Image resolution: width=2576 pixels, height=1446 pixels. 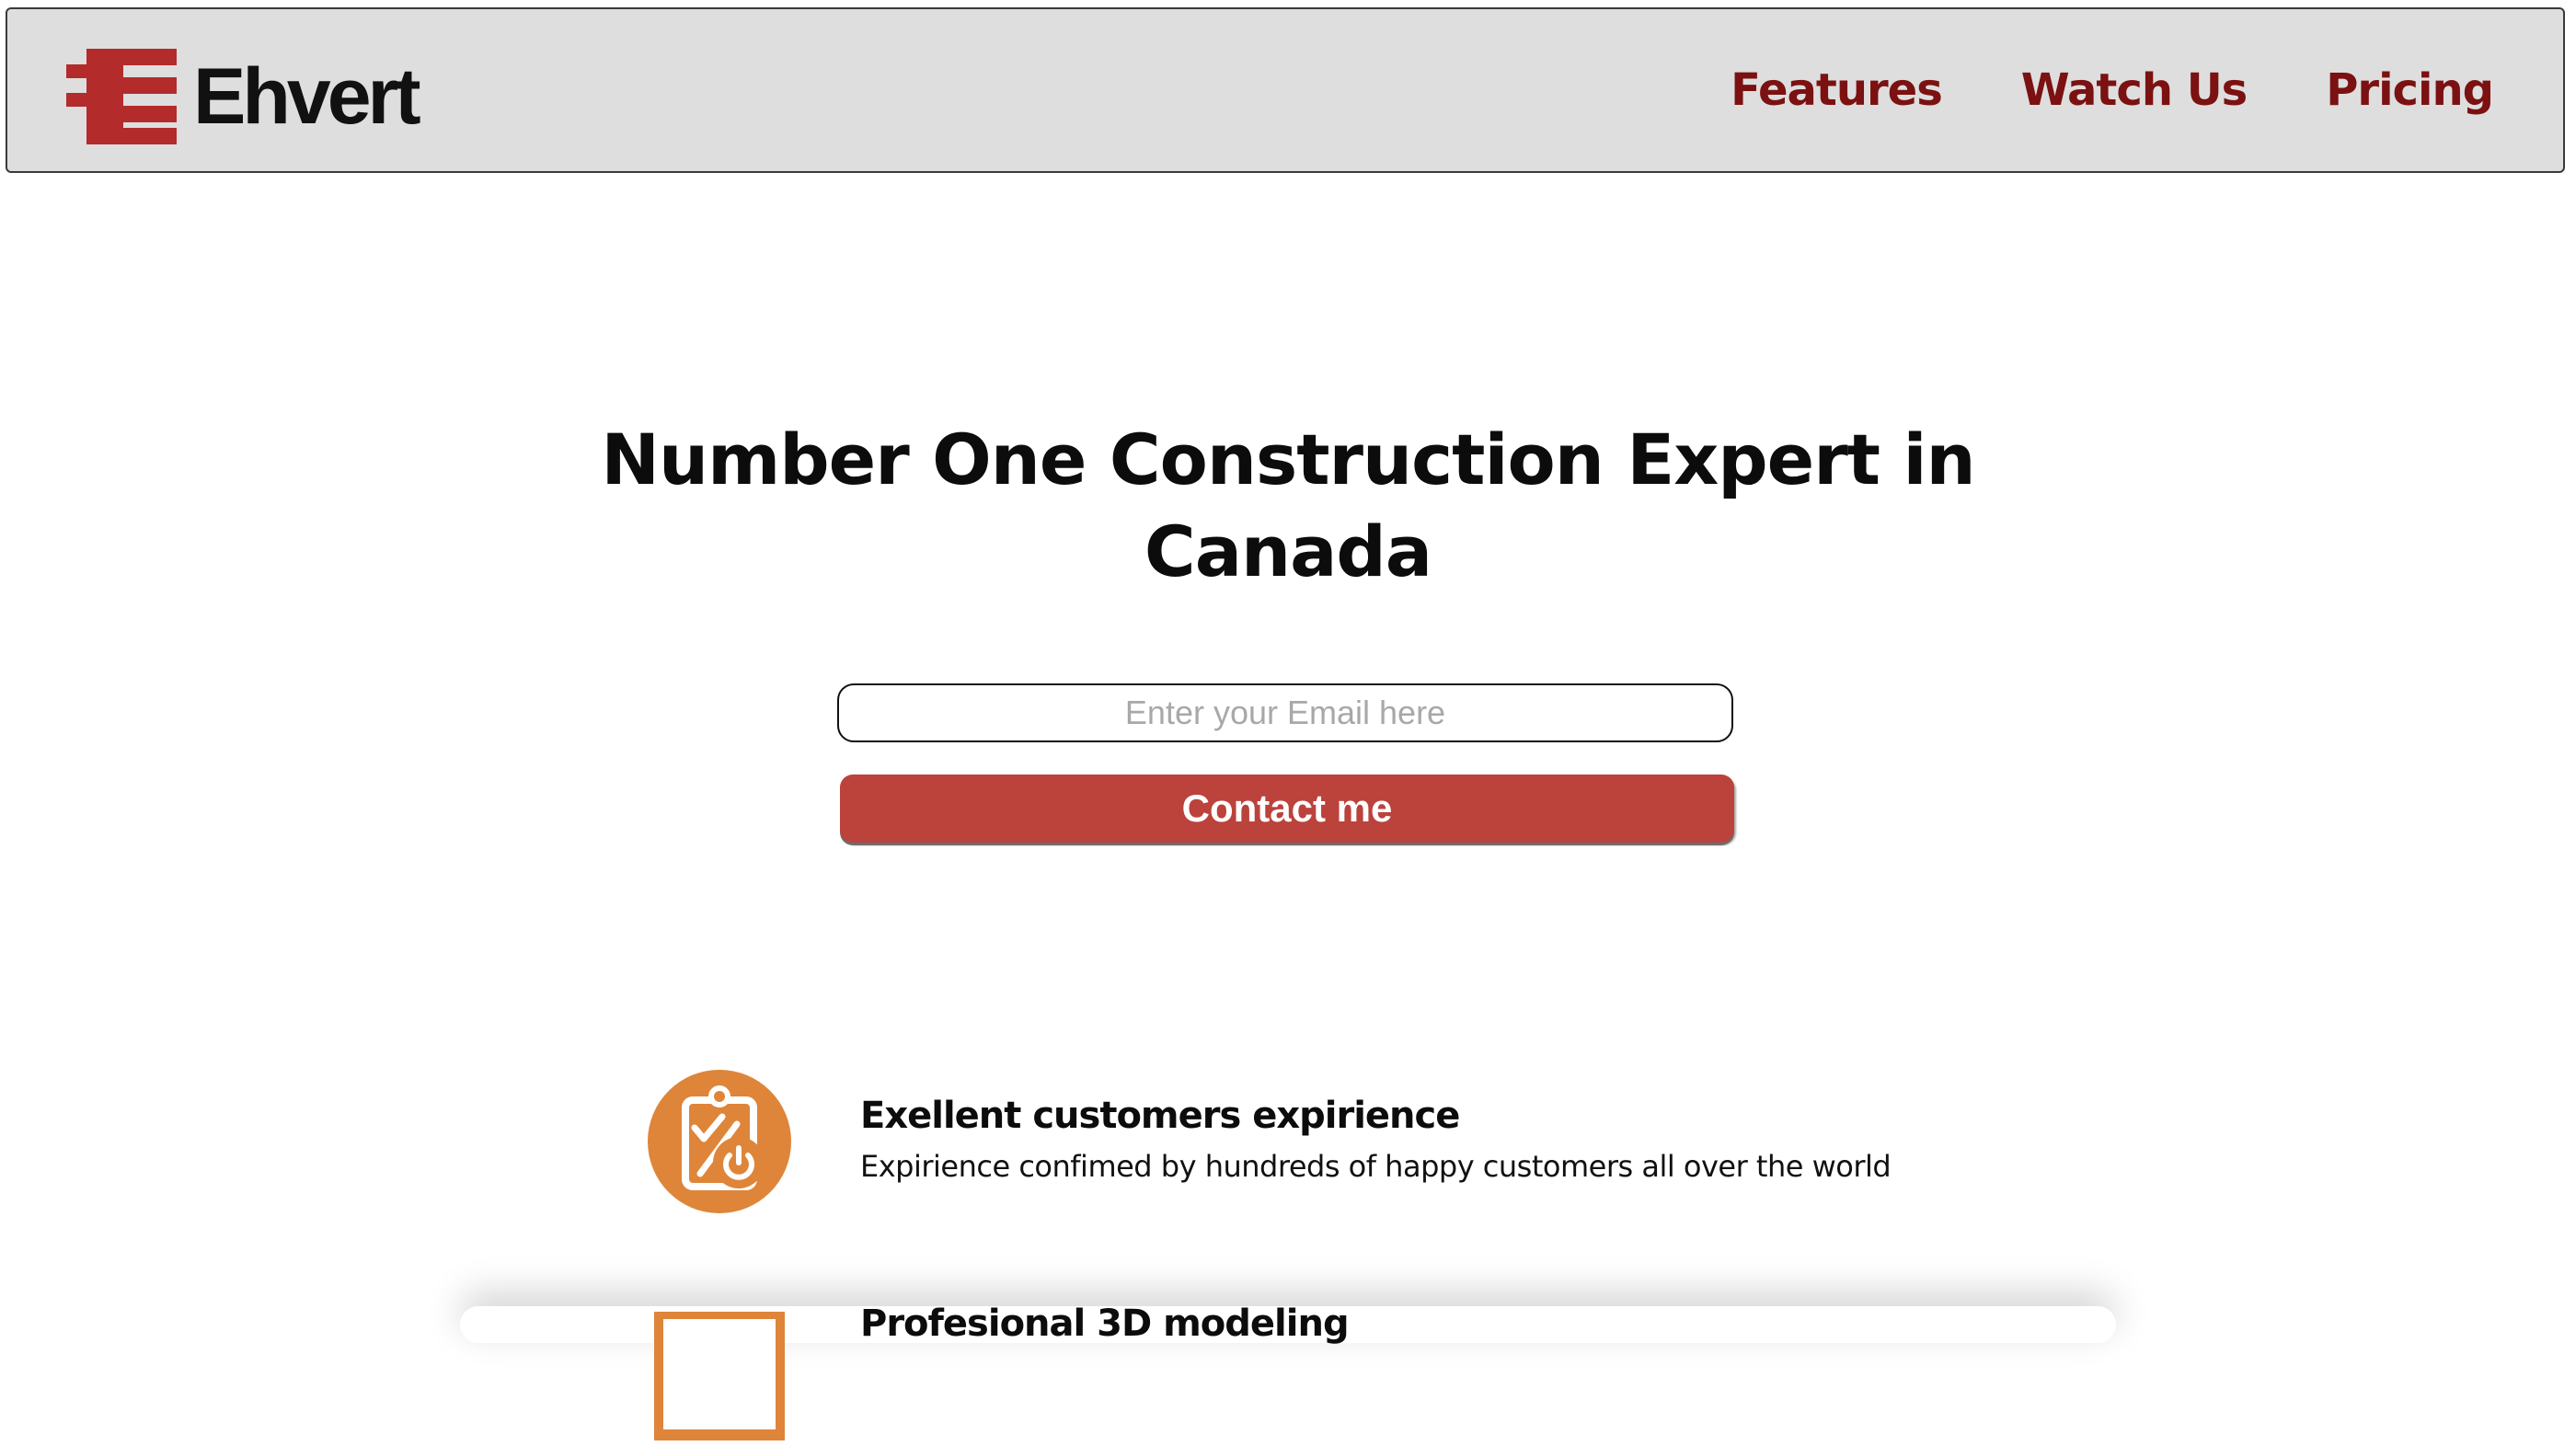 I want to click on clipboard-power-icon, so click(x=719, y=1141).